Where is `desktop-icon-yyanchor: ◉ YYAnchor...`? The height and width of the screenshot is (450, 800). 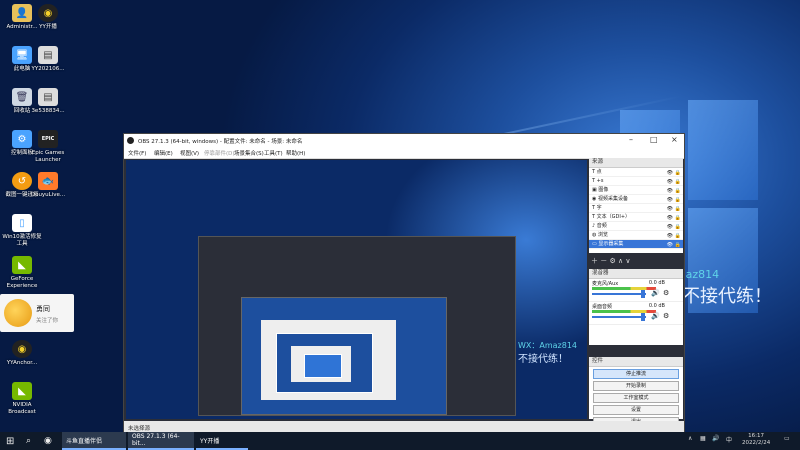
desktop-icon-yyanchor: ◉ YYAnchor... is located at coordinates (22, 358).